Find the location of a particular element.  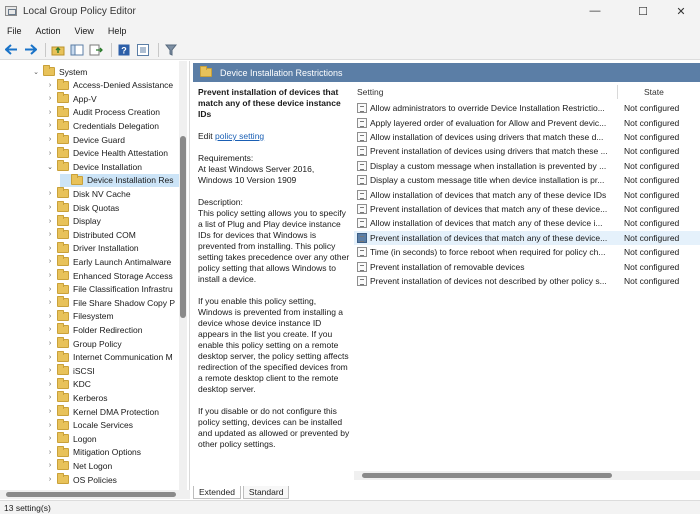

tree-item: › Internet Communication M is located at coordinates (109, 357).